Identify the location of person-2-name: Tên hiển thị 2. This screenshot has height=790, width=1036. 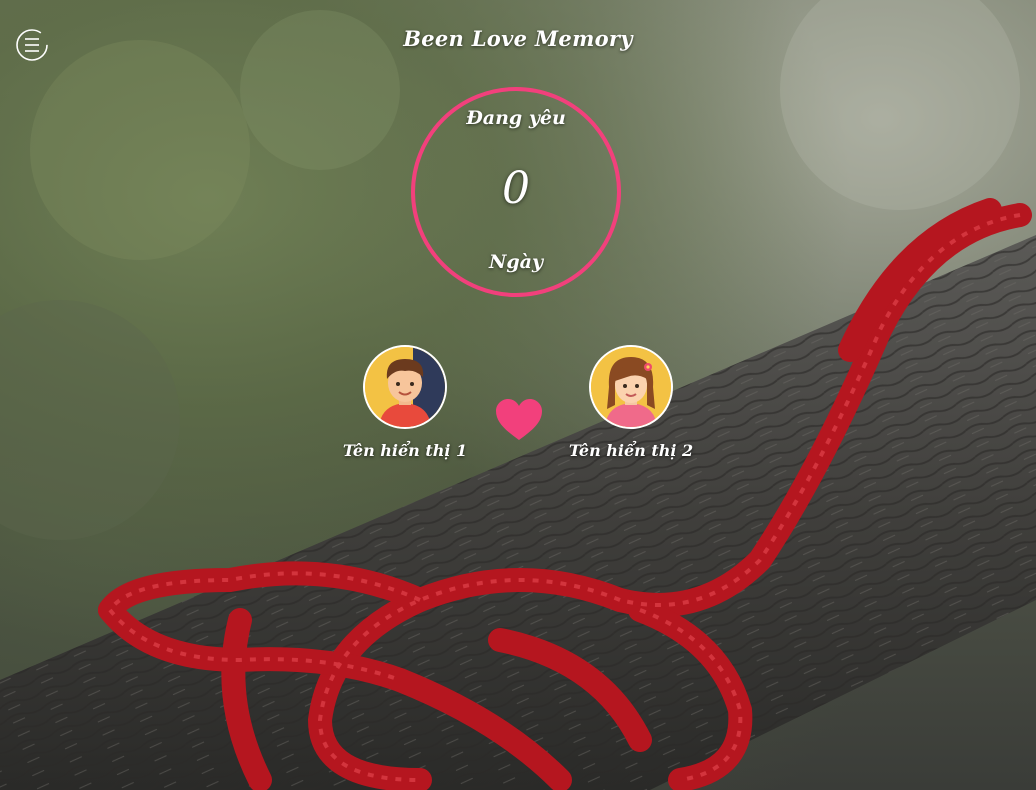
(631, 450).